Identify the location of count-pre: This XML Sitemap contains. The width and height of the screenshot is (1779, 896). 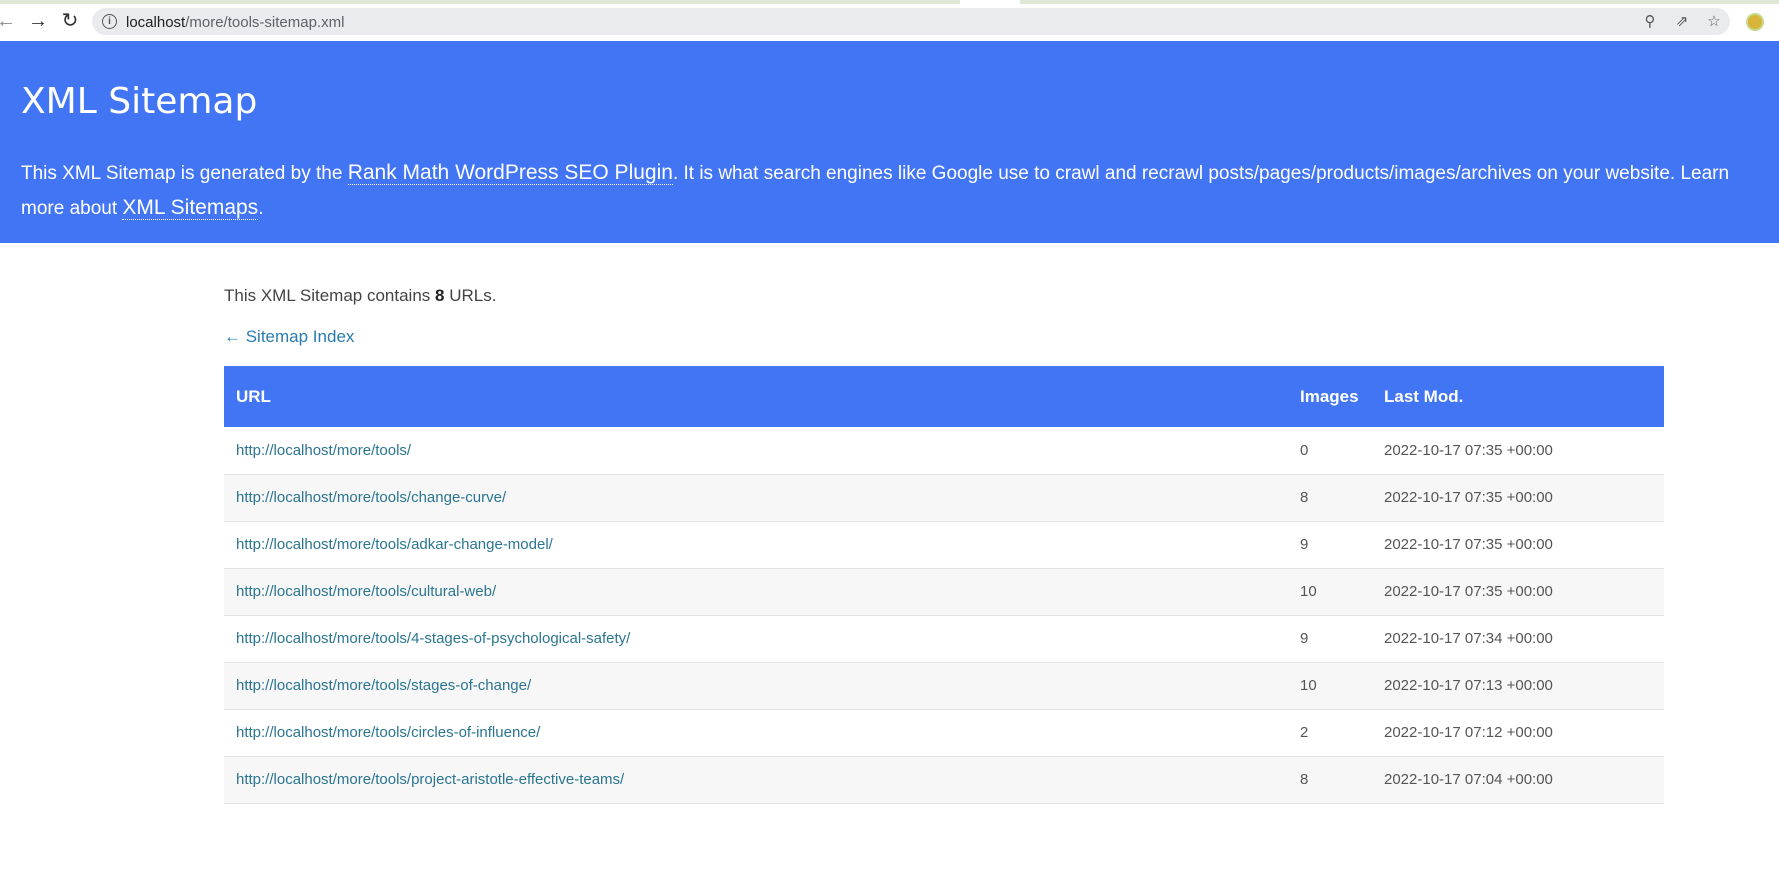
(330, 295).